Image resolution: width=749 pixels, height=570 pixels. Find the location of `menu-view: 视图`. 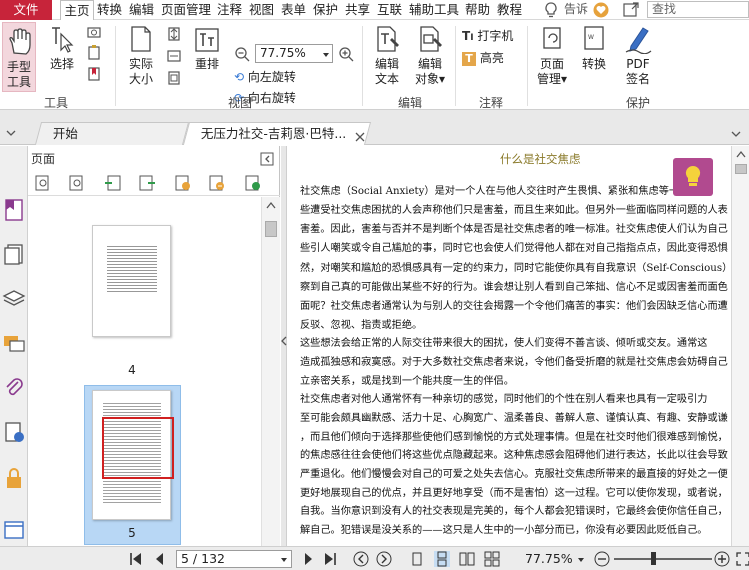

menu-view: 视图 is located at coordinates (261, 10).